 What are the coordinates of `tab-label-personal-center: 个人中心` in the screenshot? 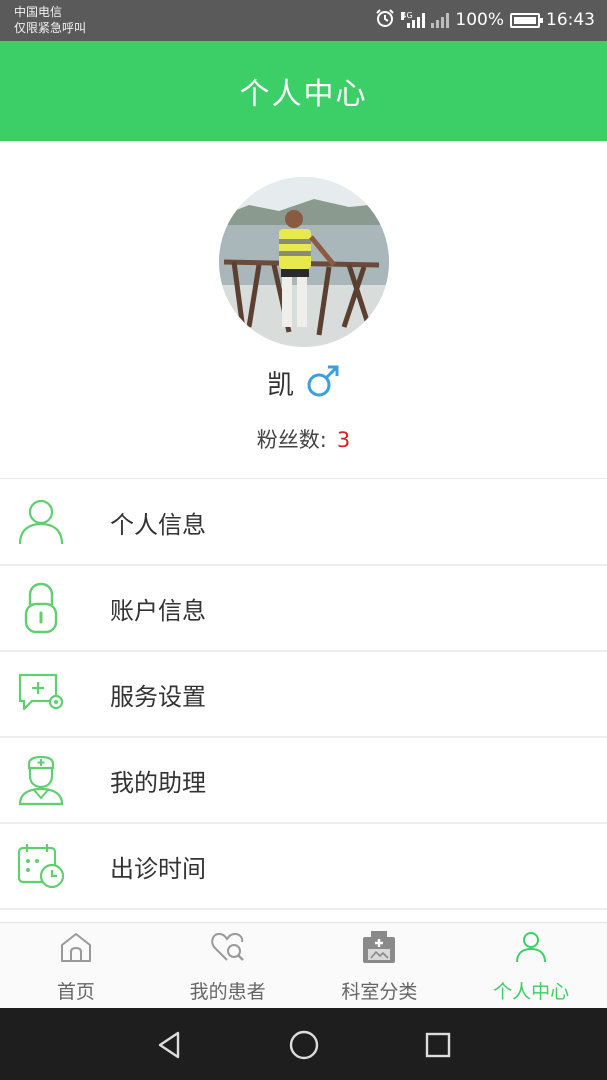 It's located at (531, 992).